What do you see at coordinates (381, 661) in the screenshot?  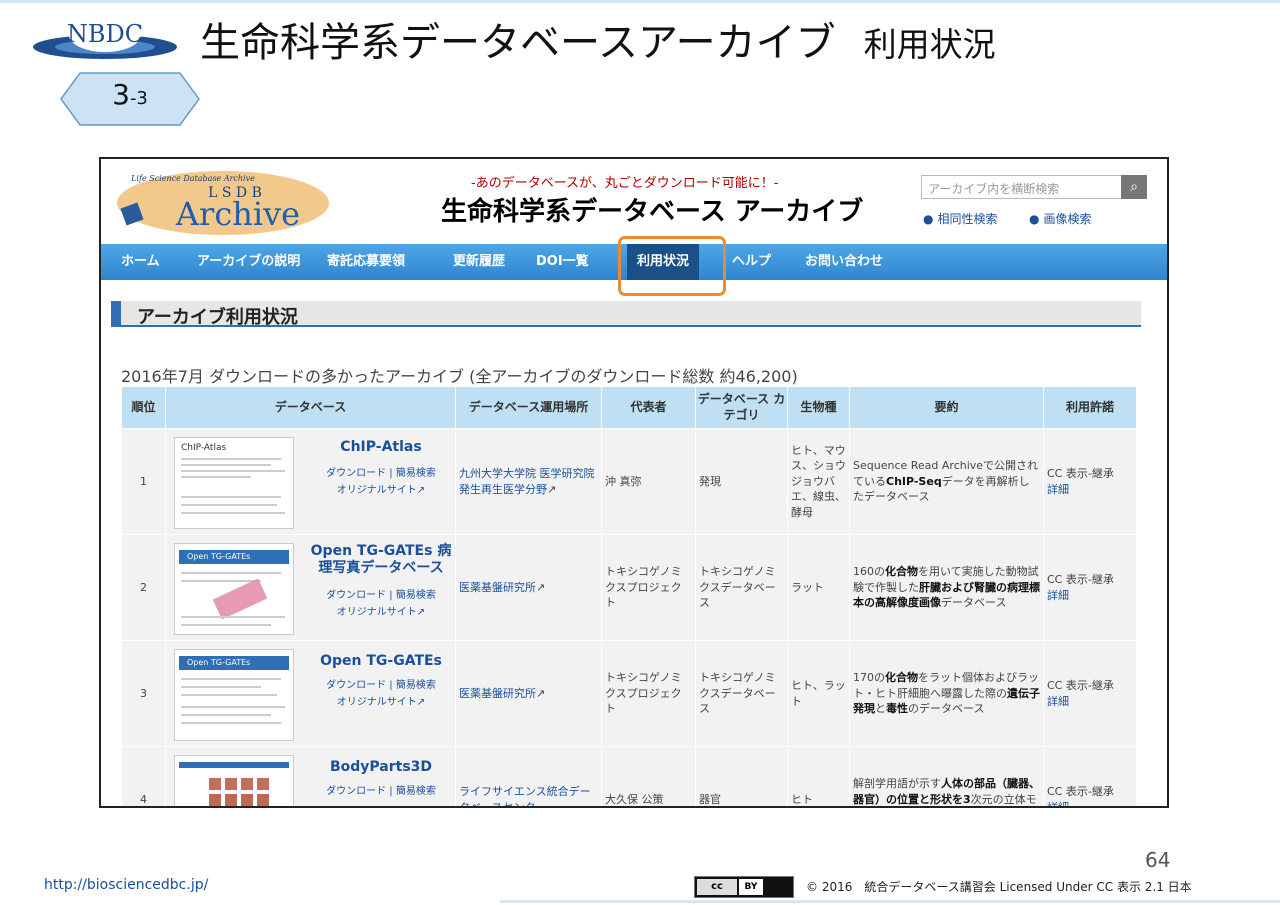 I see `database-name-link: Open TG-GATEs` at bounding box center [381, 661].